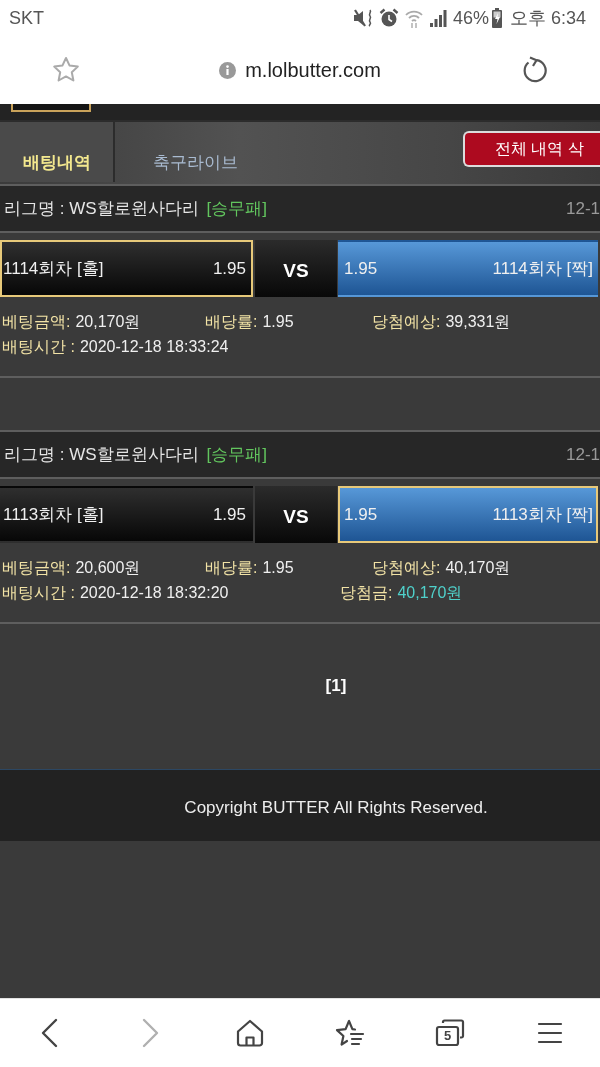 The height and width of the screenshot is (1067, 600). What do you see at coordinates (437, 18) in the screenshot?
I see `signal-icon` at bounding box center [437, 18].